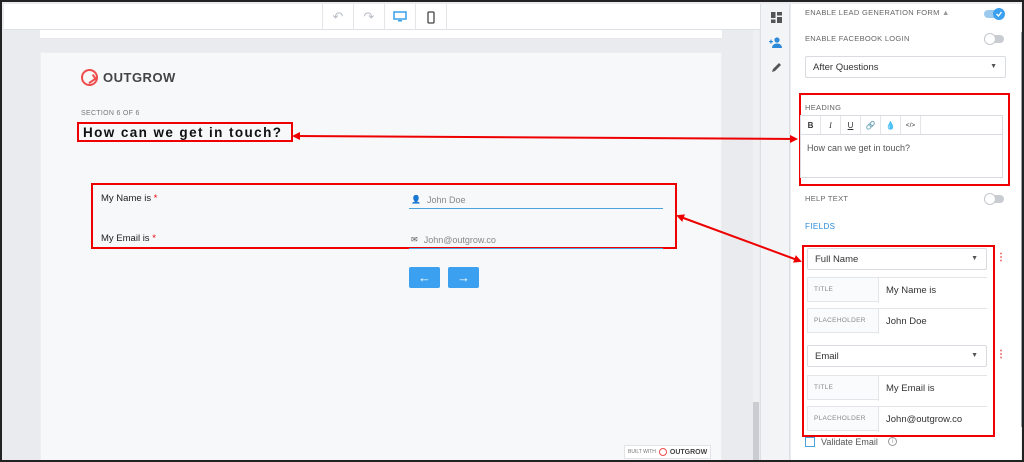 Image resolution: width=1024 pixels, height=462 pixels. Describe the element at coordinates (933, 388) in the screenshot. I see `field-title-input: My Email is` at that location.